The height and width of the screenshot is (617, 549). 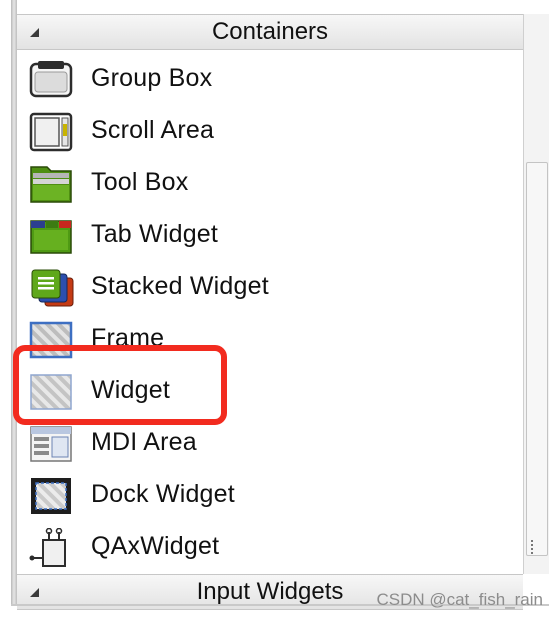 I want to click on list-item-dock-widget: Dock Widget, so click(x=270, y=496).